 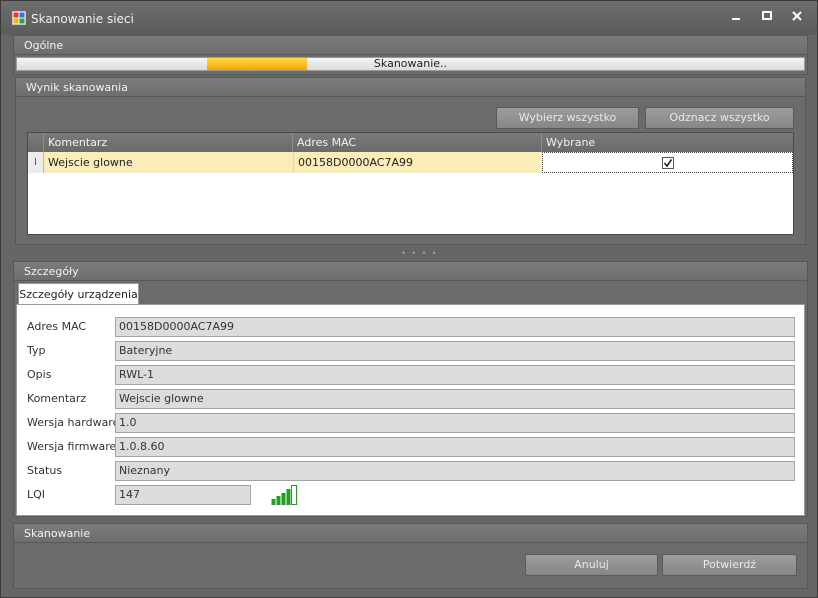 I want to click on cell-comment: Wejscie glowne, so click(x=168, y=162).